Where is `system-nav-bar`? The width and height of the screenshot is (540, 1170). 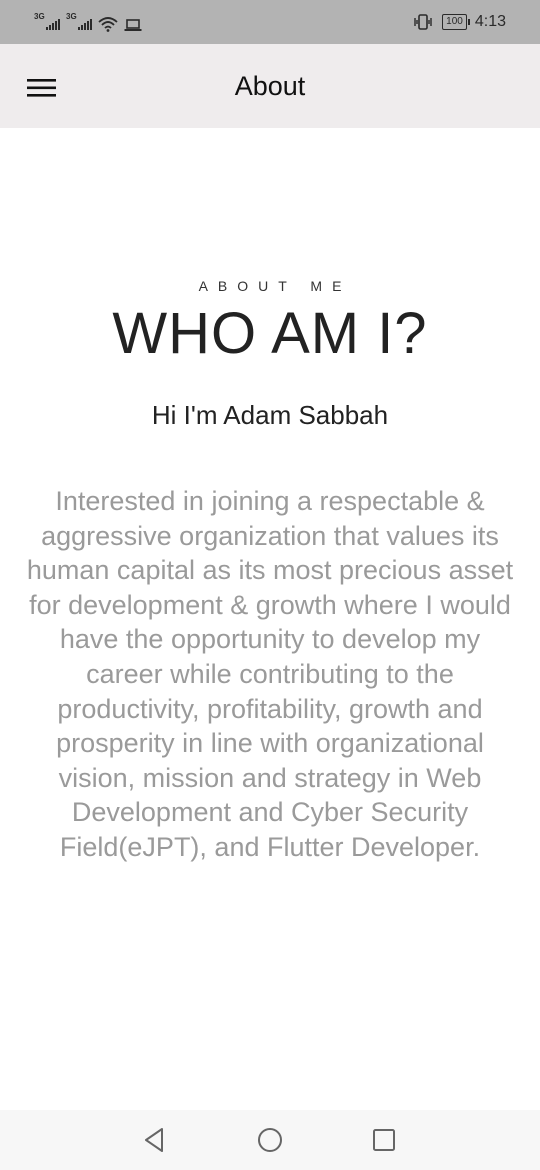 system-nav-bar is located at coordinates (270, 1140).